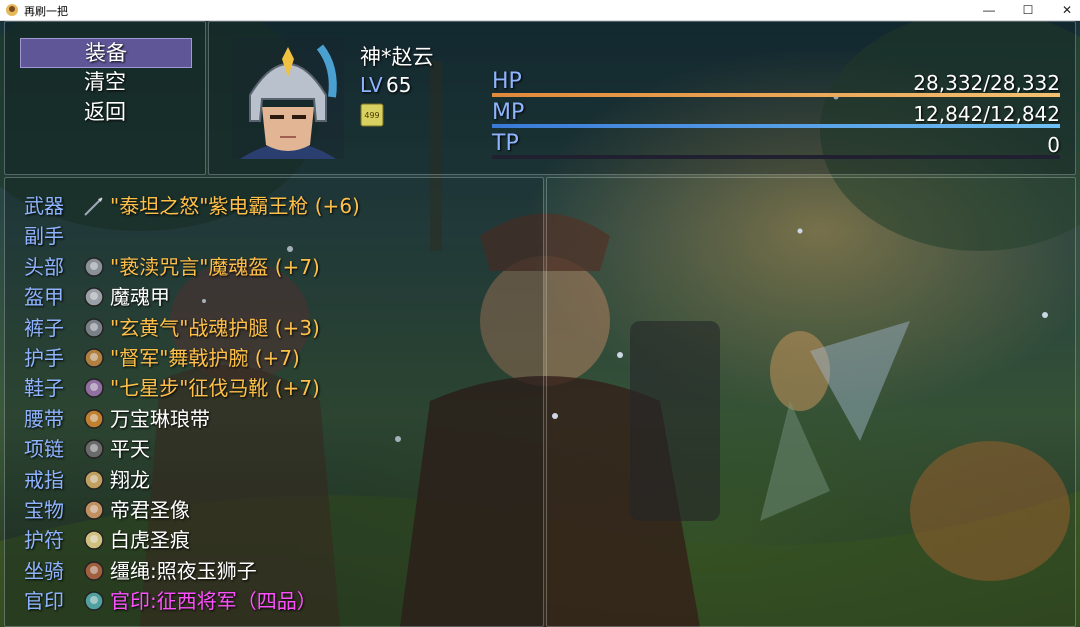 The width and height of the screenshot is (1080, 627). What do you see at coordinates (94, 267) in the screenshot?
I see `helmet-icon` at bounding box center [94, 267].